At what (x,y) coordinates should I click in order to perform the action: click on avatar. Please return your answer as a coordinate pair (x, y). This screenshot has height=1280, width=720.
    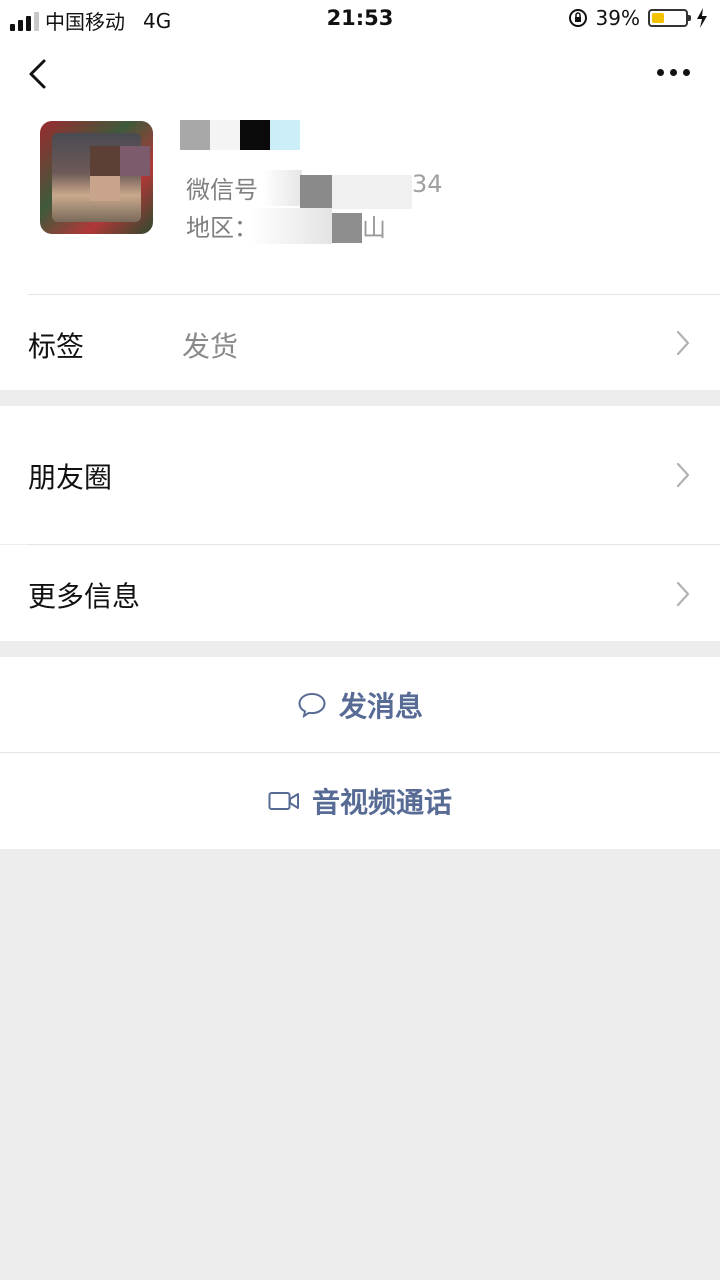
    Looking at the image, I should click on (96, 177).